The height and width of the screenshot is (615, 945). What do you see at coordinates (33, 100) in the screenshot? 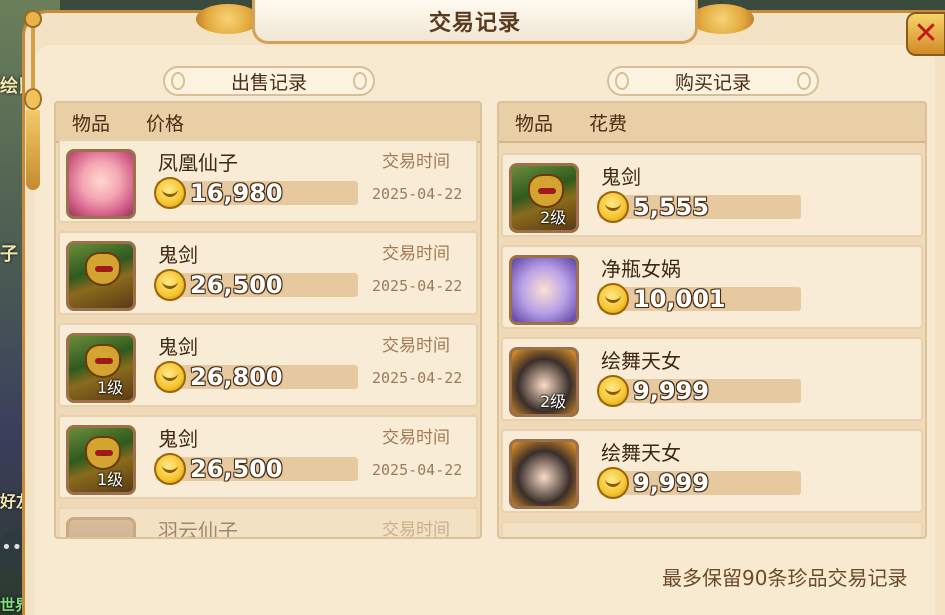
I see `tassel-ornament-icon` at bounding box center [33, 100].